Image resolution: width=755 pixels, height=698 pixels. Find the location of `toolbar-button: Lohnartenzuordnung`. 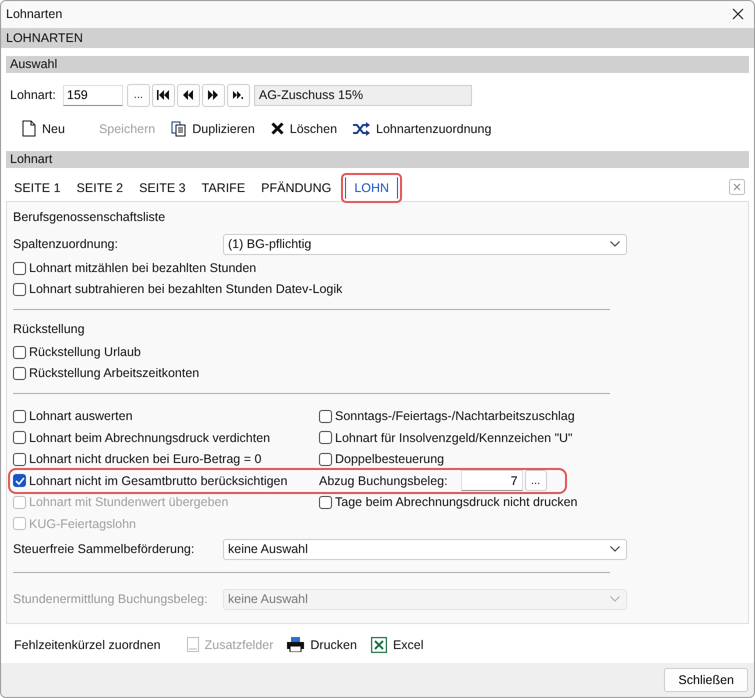

toolbar-button: Lohnartenzuordnung is located at coordinates (422, 129).